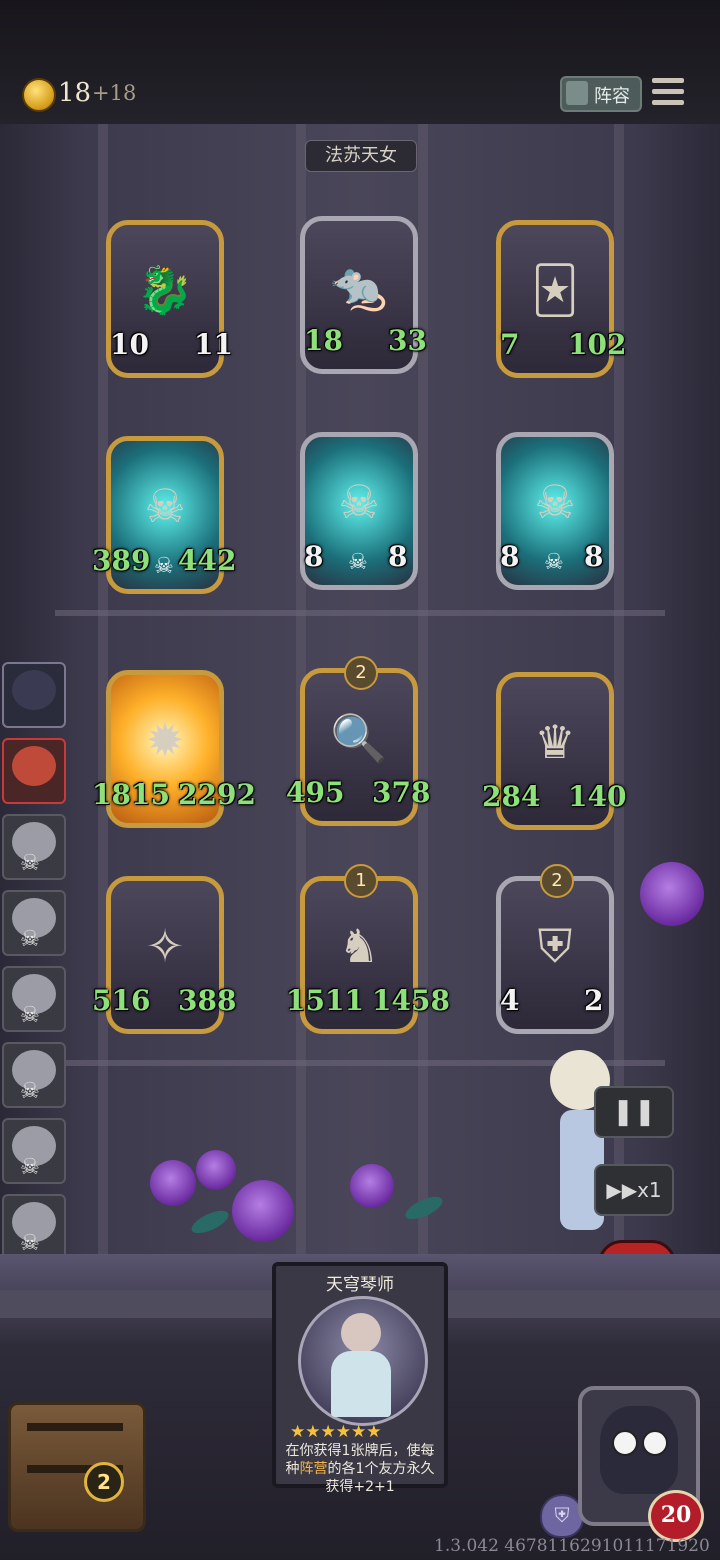 Image resolution: width=720 pixels, height=1560 pixels. What do you see at coordinates (360, 1469) in the screenshot?
I see `featured-card-text: 在你获得1张牌后，使每种阵营的各1个友方永久获得+2+1` at bounding box center [360, 1469].